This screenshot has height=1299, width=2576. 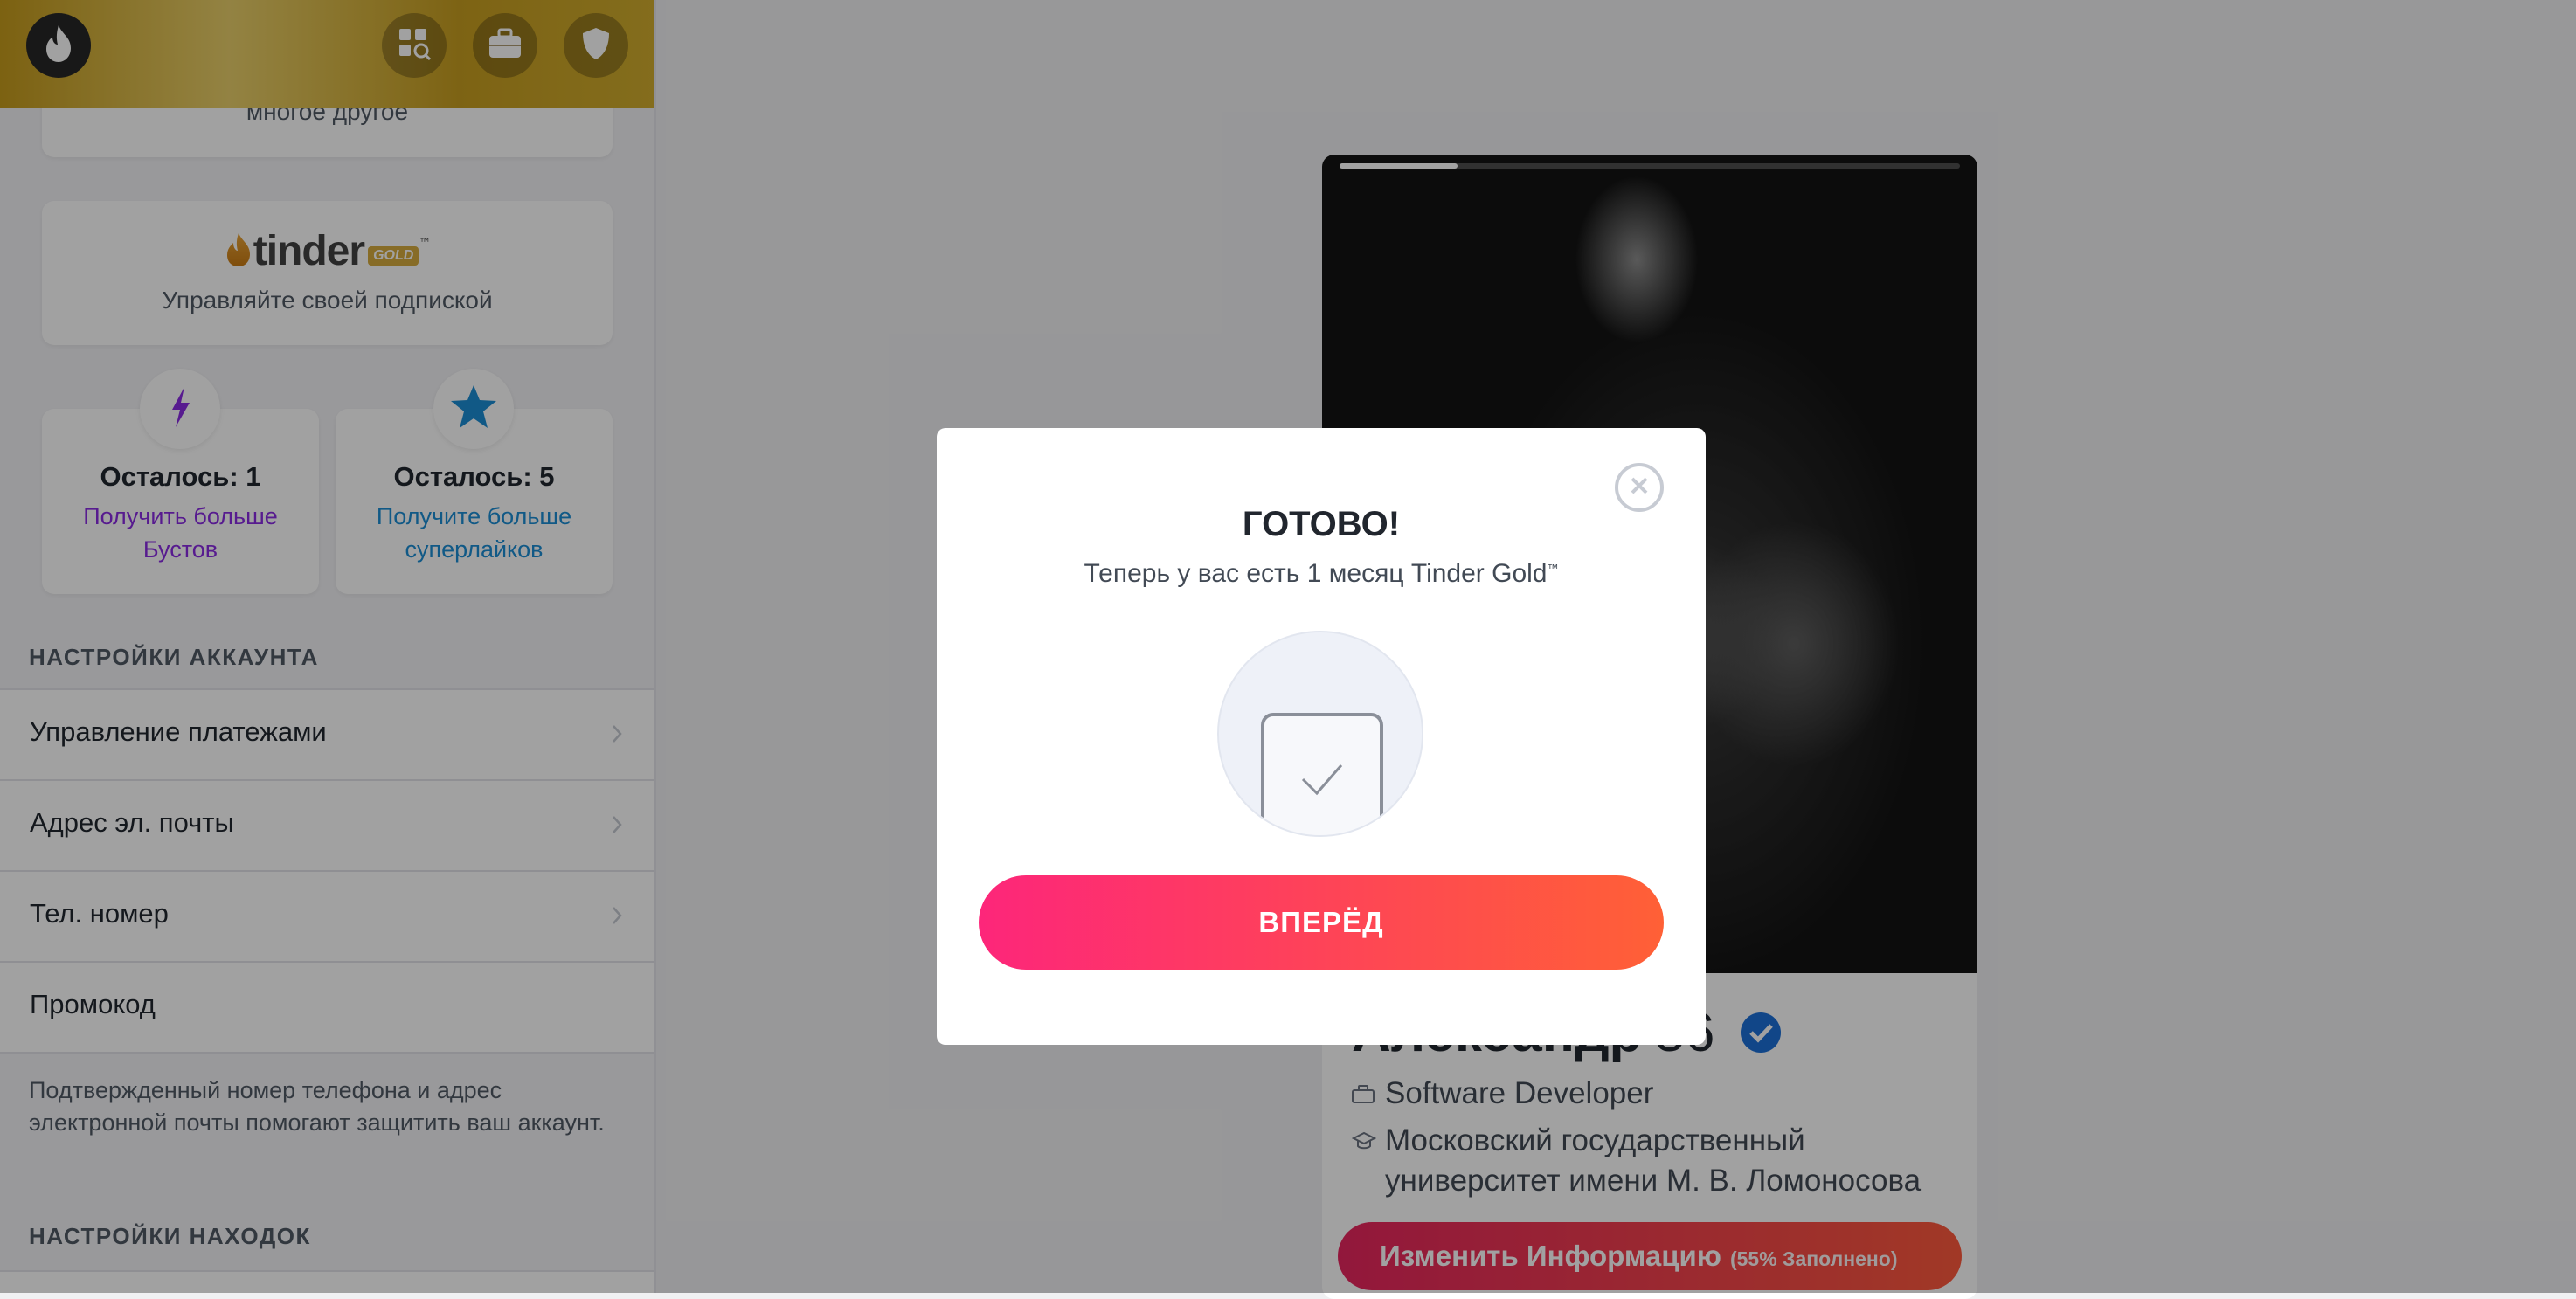 What do you see at coordinates (1321, 524) in the screenshot?
I see `modal-title: ГОТОВО!` at bounding box center [1321, 524].